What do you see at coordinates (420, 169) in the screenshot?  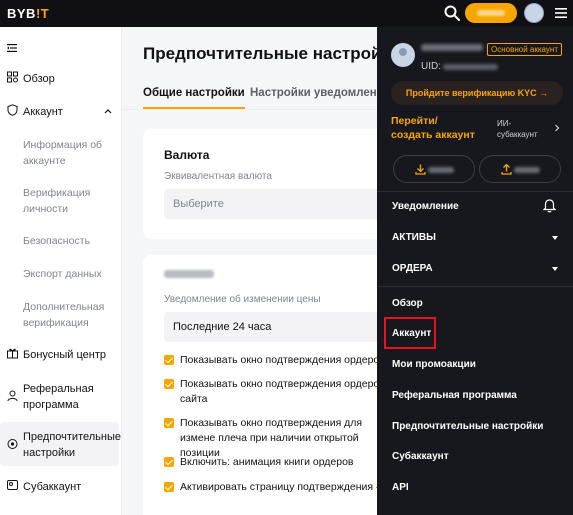 I see `download-icon` at bounding box center [420, 169].